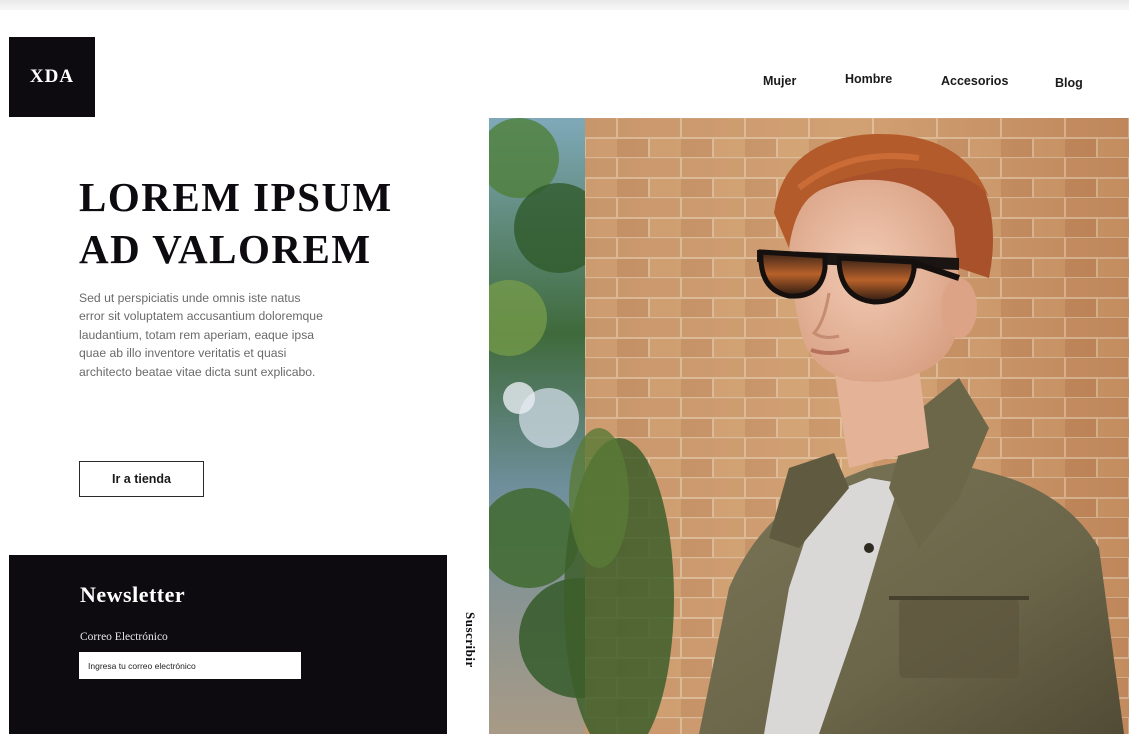  What do you see at coordinates (124, 637) in the screenshot?
I see `email-label: Correo Electrónico` at bounding box center [124, 637].